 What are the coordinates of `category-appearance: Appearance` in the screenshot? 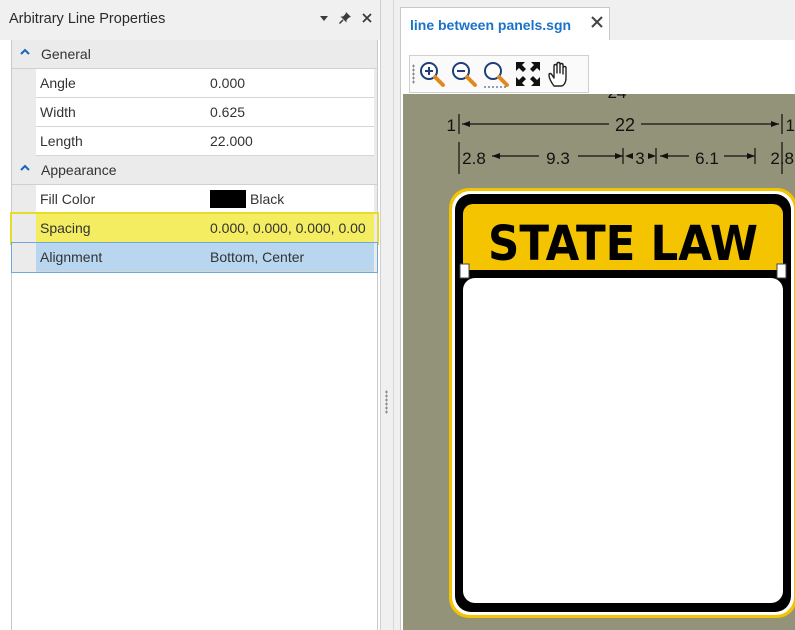 It's located at (194, 170).